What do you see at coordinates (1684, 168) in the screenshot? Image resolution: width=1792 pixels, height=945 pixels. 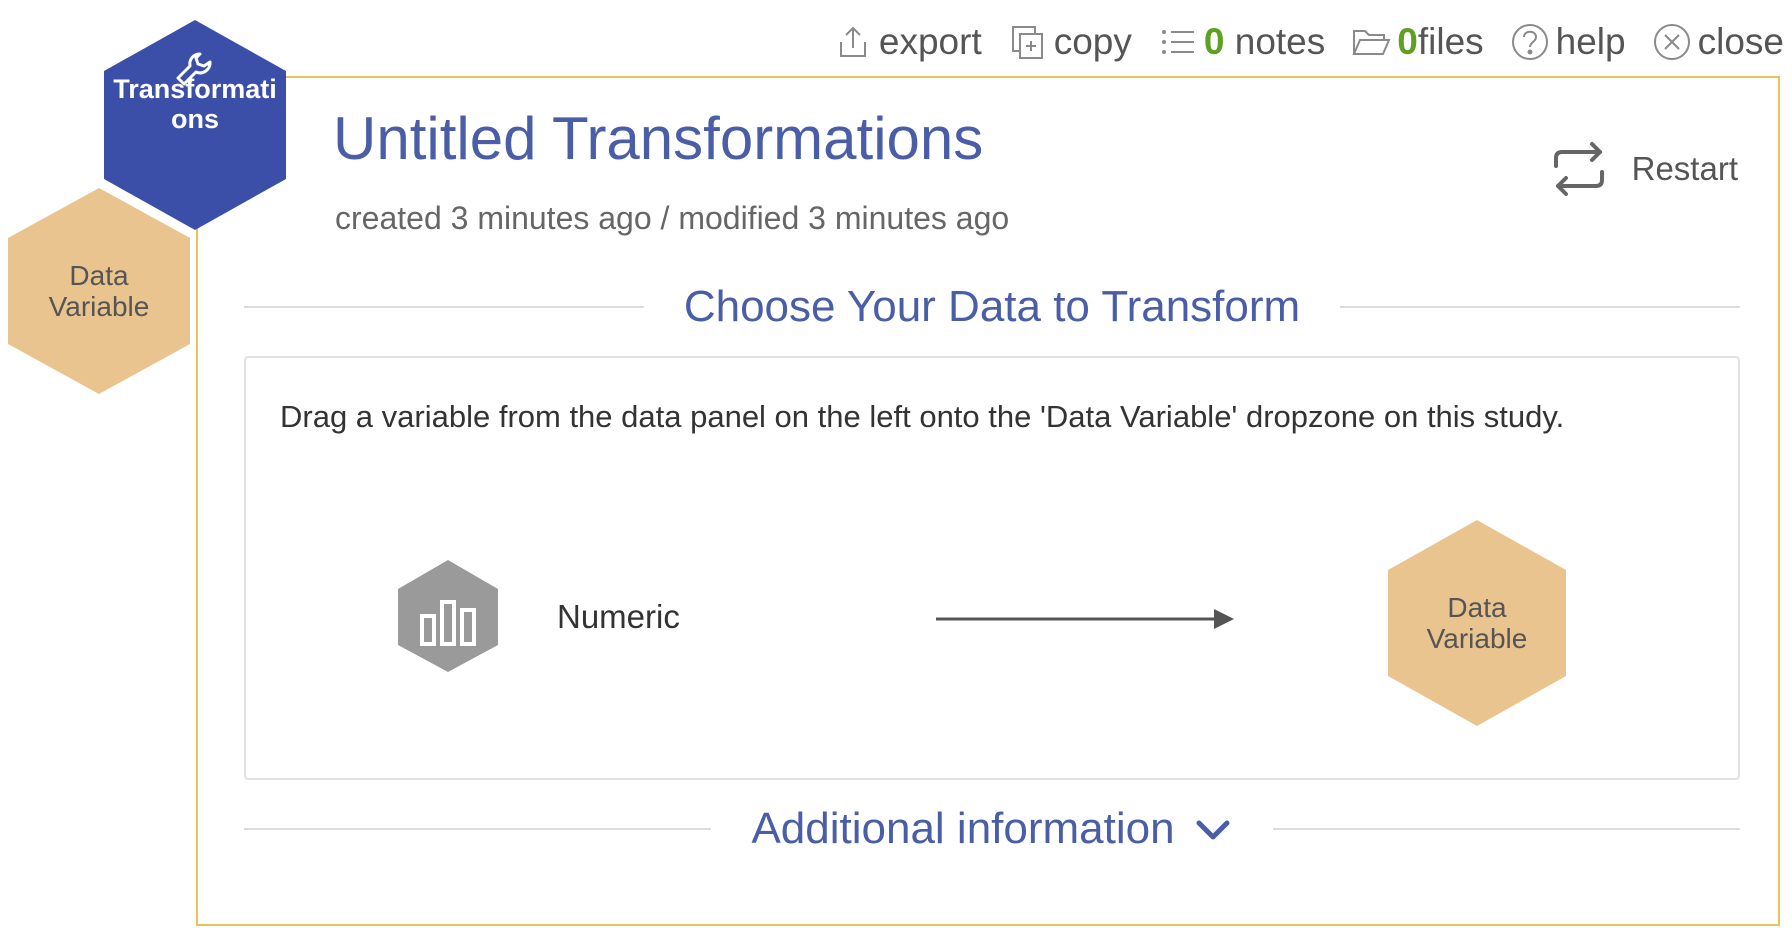 I see `restart-label: Restart` at bounding box center [1684, 168].